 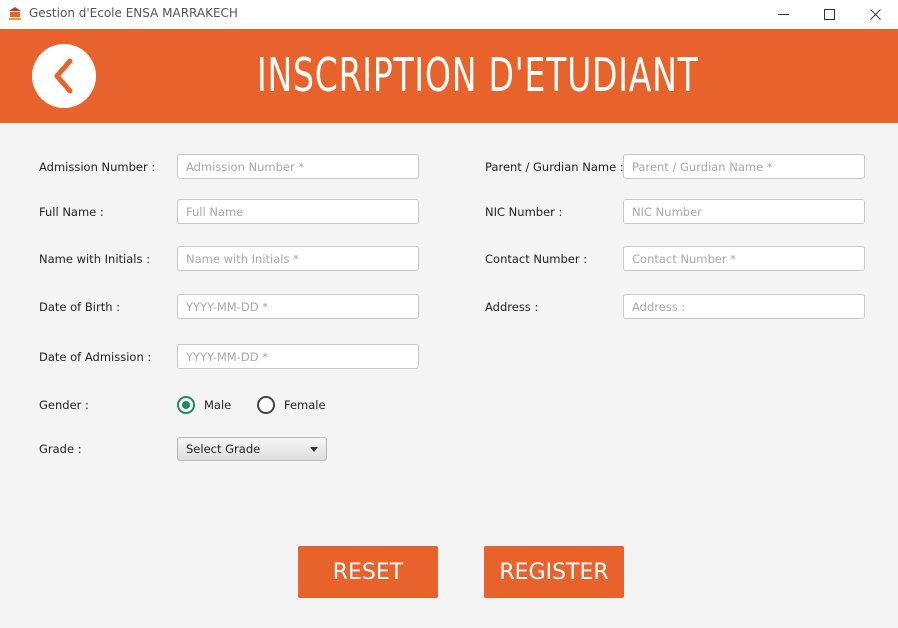 I want to click on gender-female-radio, so click(x=266, y=405).